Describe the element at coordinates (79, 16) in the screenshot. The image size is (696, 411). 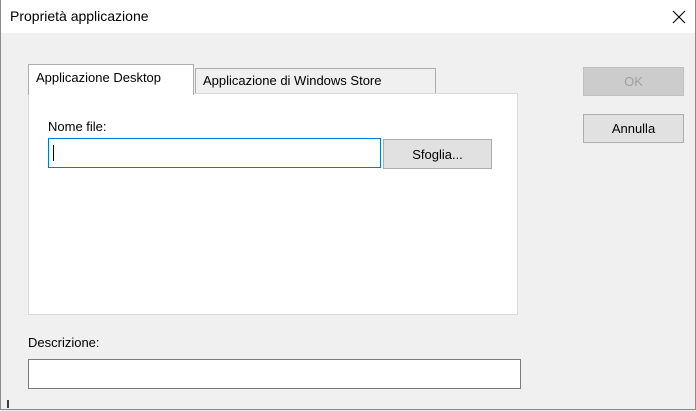
I see `window-title: Proprietà applicazione` at that location.